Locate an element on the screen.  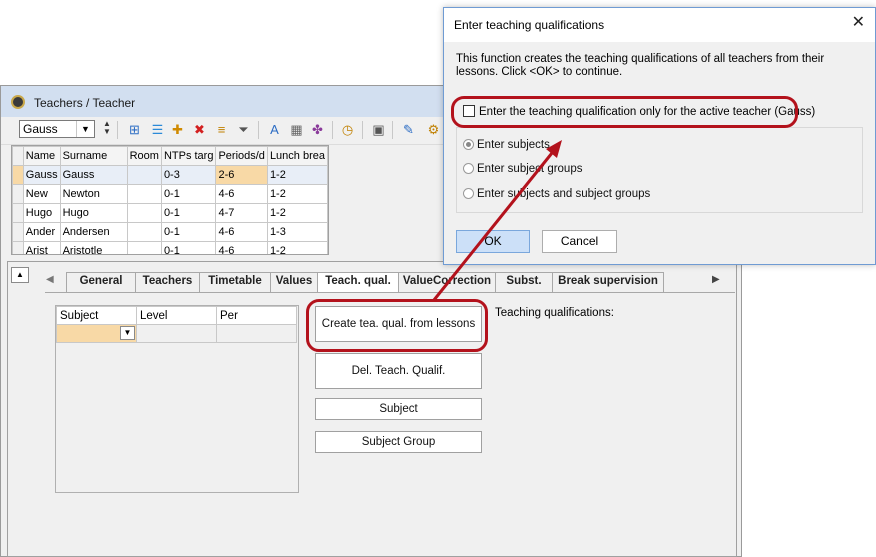
tab-teachers: Teachers is located at coordinates (167, 282).